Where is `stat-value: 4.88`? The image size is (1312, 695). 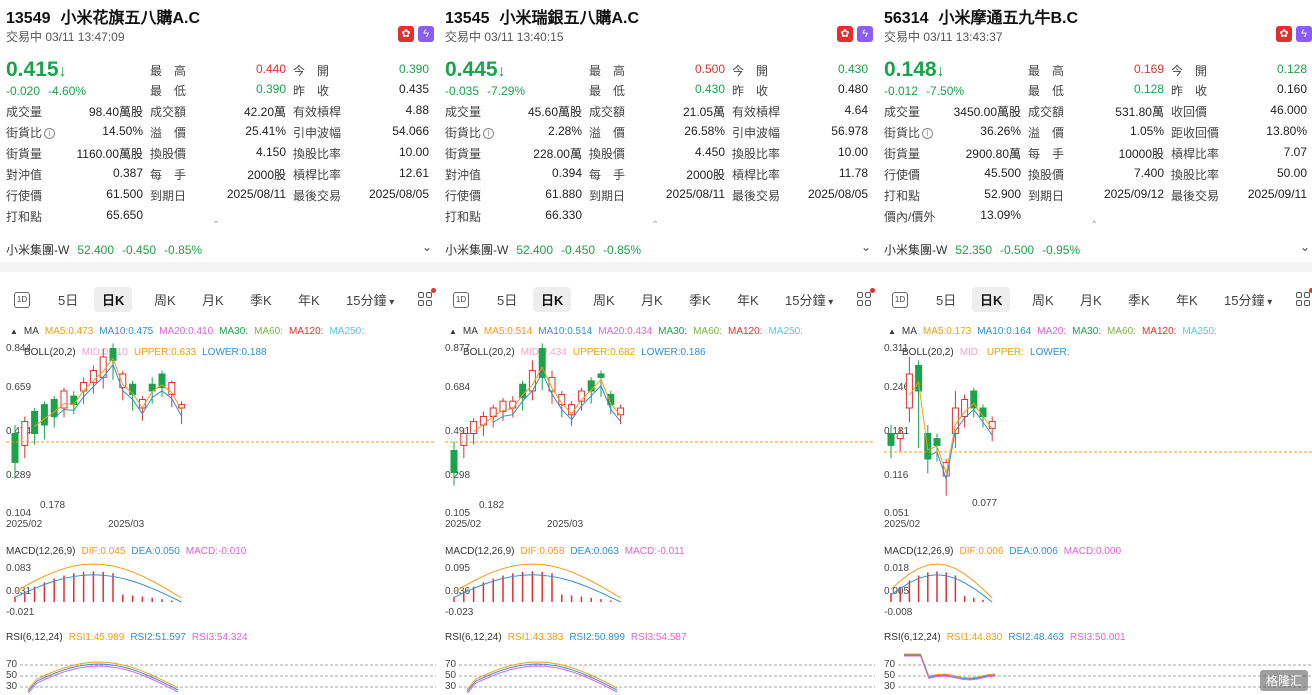 stat-value: 4.88 is located at coordinates (417, 110).